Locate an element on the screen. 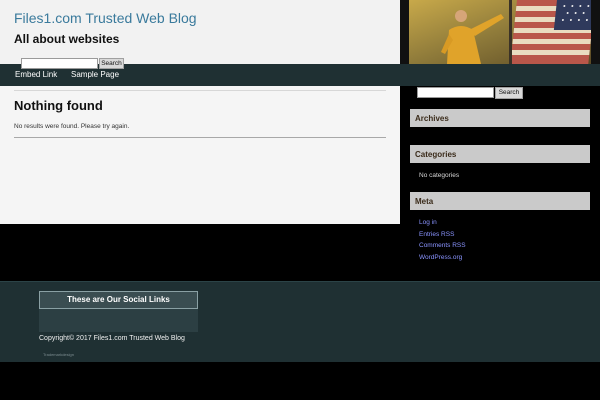 Image resolution: width=600 pixels, height=400 pixels. archives-widget-title: Archives is located at coordinates (500, 118).